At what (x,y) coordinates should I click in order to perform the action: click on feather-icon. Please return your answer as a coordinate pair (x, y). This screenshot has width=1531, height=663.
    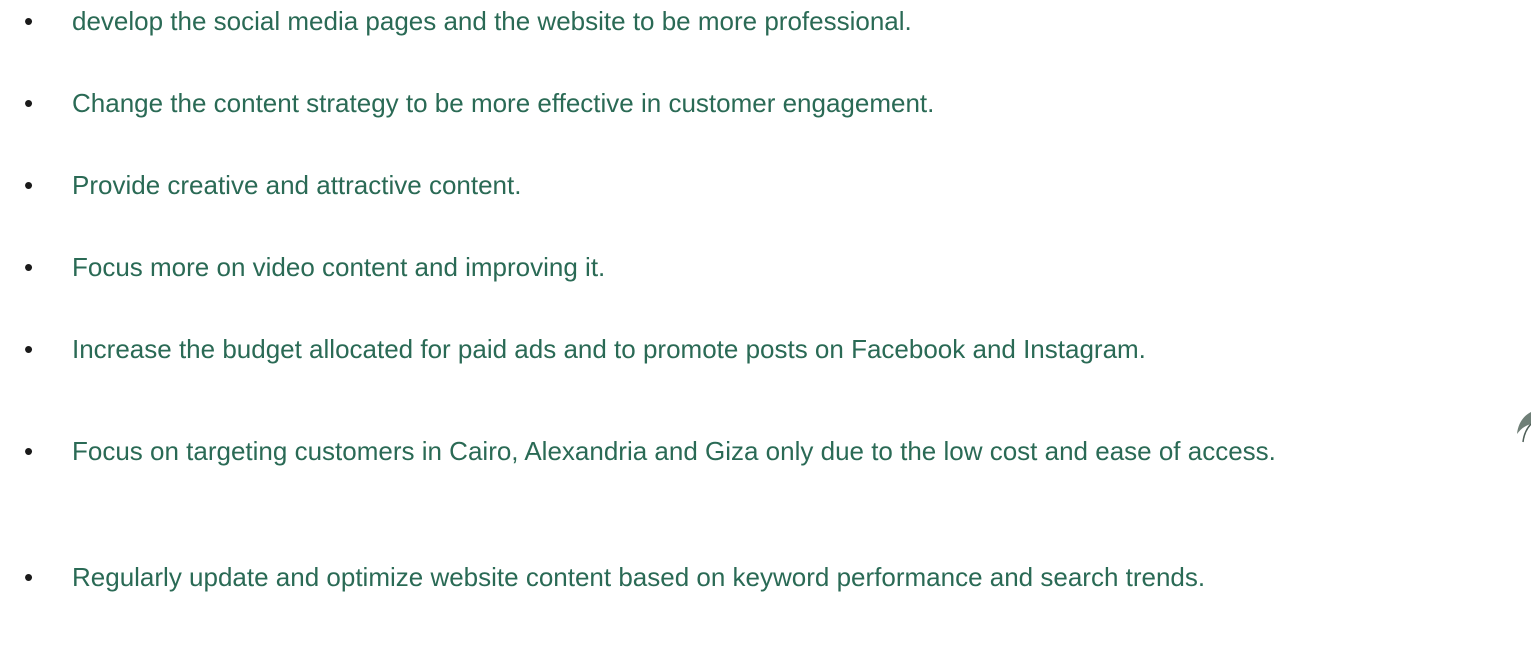
    Looking at the image, I should click on (1524, 427).